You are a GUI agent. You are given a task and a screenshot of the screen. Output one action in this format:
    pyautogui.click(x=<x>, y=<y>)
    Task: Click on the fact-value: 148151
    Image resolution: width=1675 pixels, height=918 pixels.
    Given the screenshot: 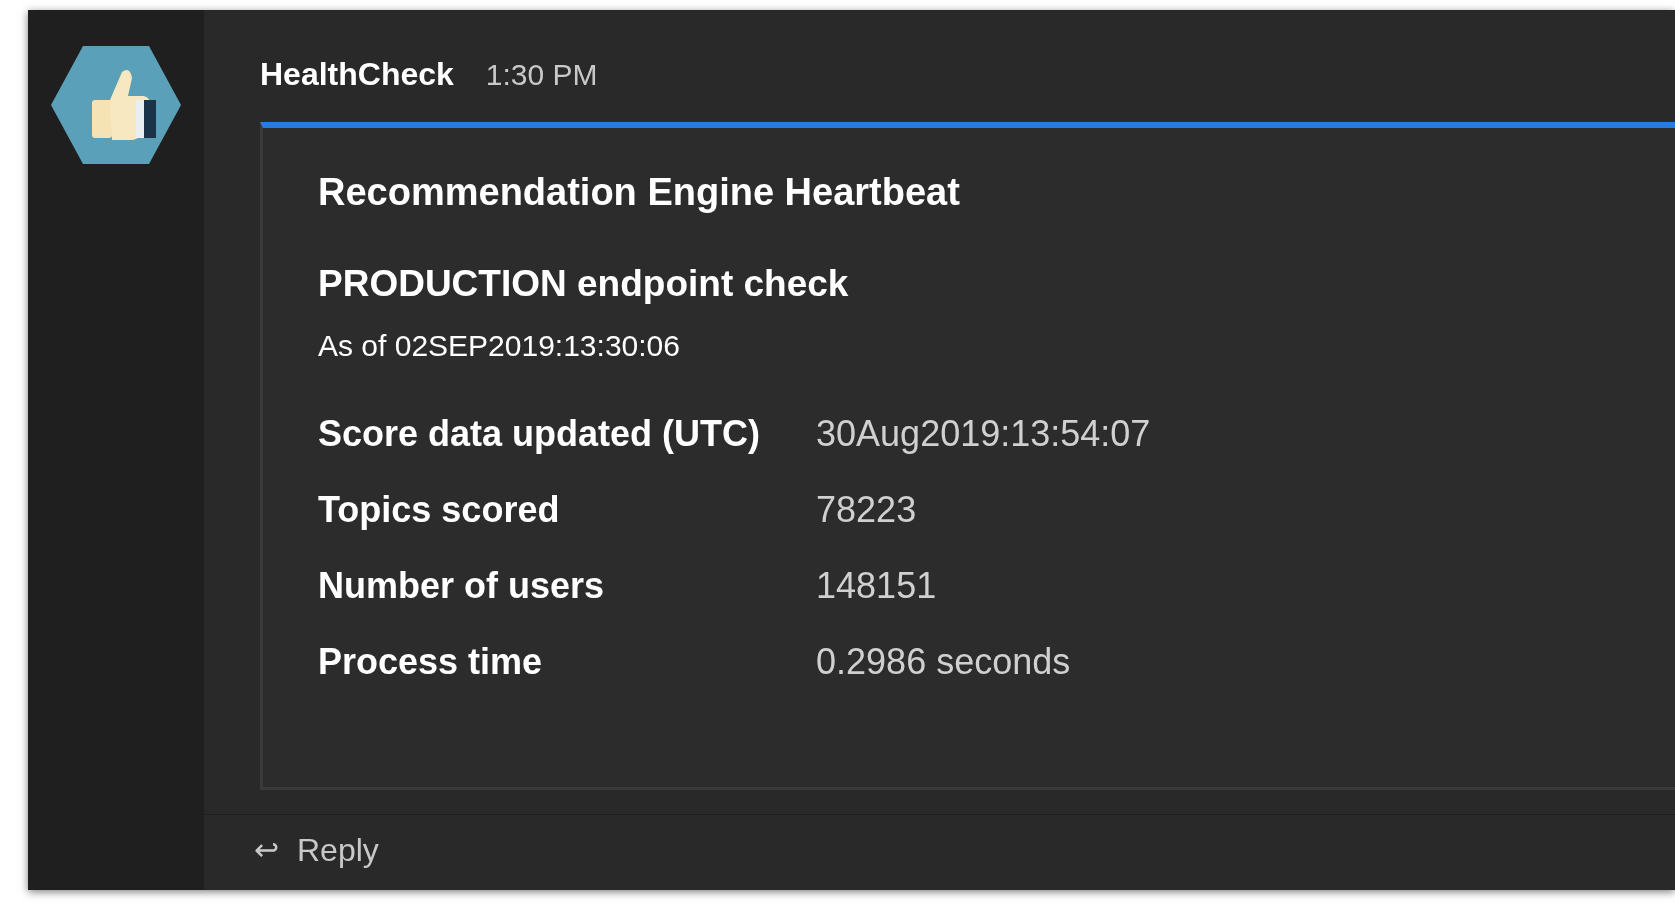 What is the action you would take?
    pyautogui.click(x=877, y=586)
    